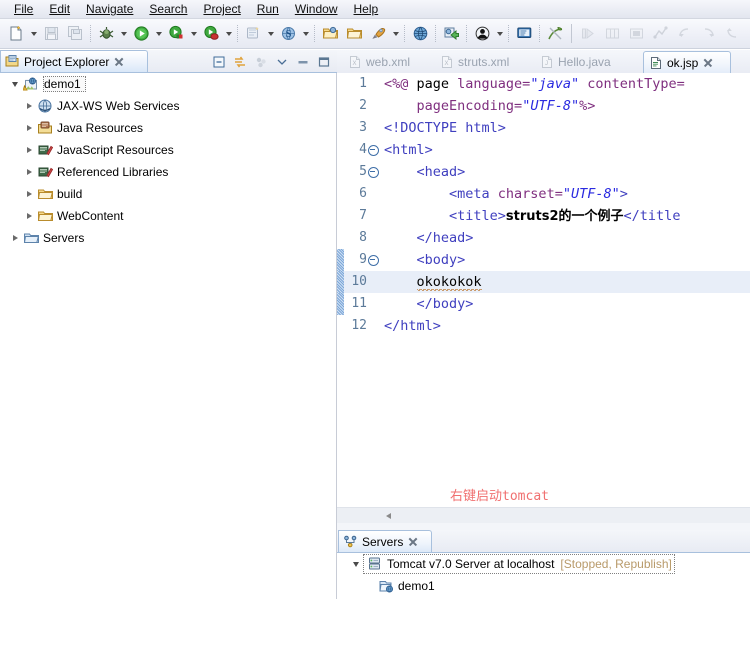 Image resolution: width=750 pixels, height=649 pixels. I want to click on code-text: </body>, so click(429, 304).